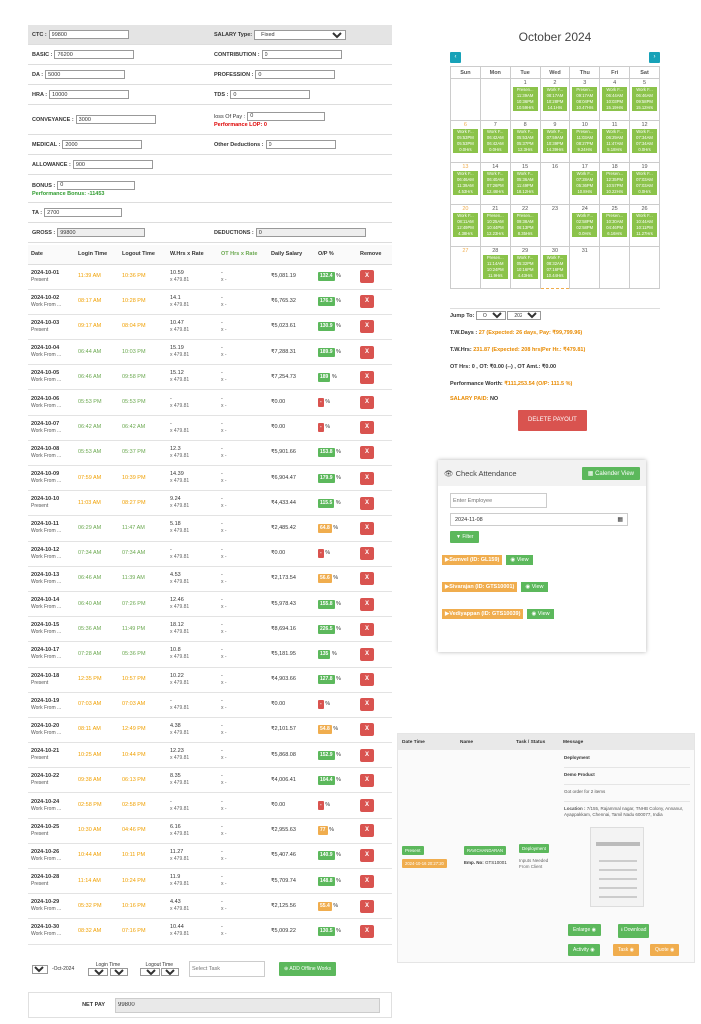  I want to click on download-button: ⭳ Download, so click(634, 931).